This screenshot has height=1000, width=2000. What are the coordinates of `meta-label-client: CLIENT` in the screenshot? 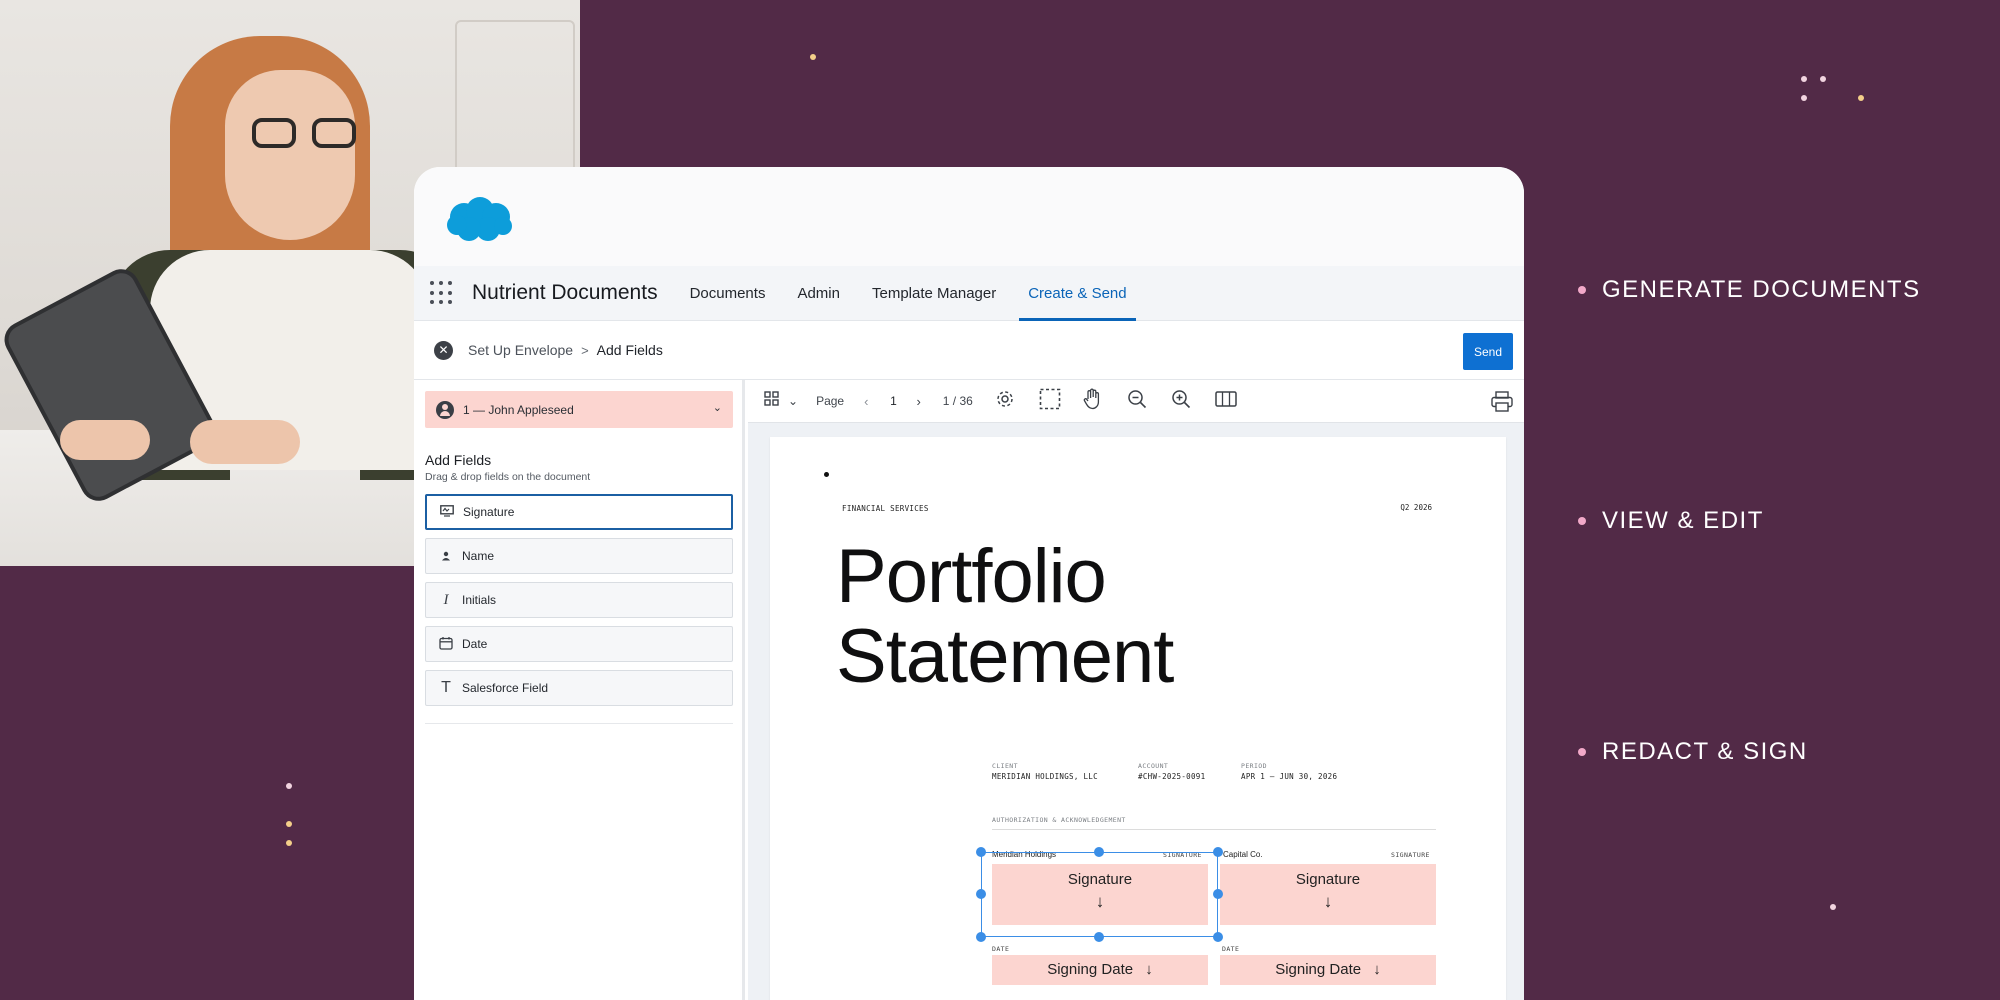 It's located at (1005, 766).